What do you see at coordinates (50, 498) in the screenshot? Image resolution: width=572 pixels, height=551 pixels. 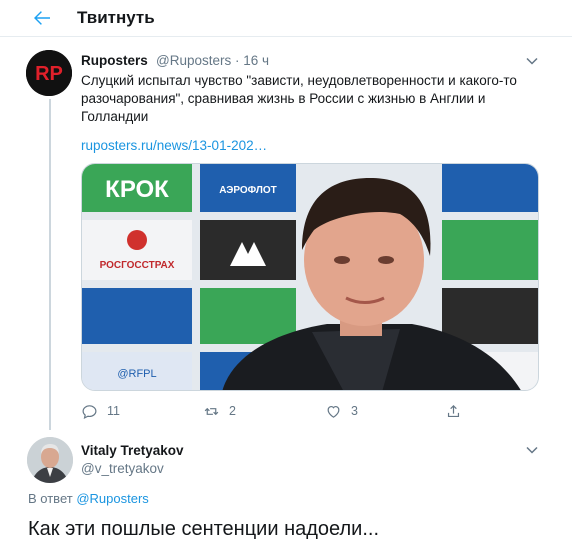 I see `in-reply-label: В ответ` at bounding box center [50, 498].